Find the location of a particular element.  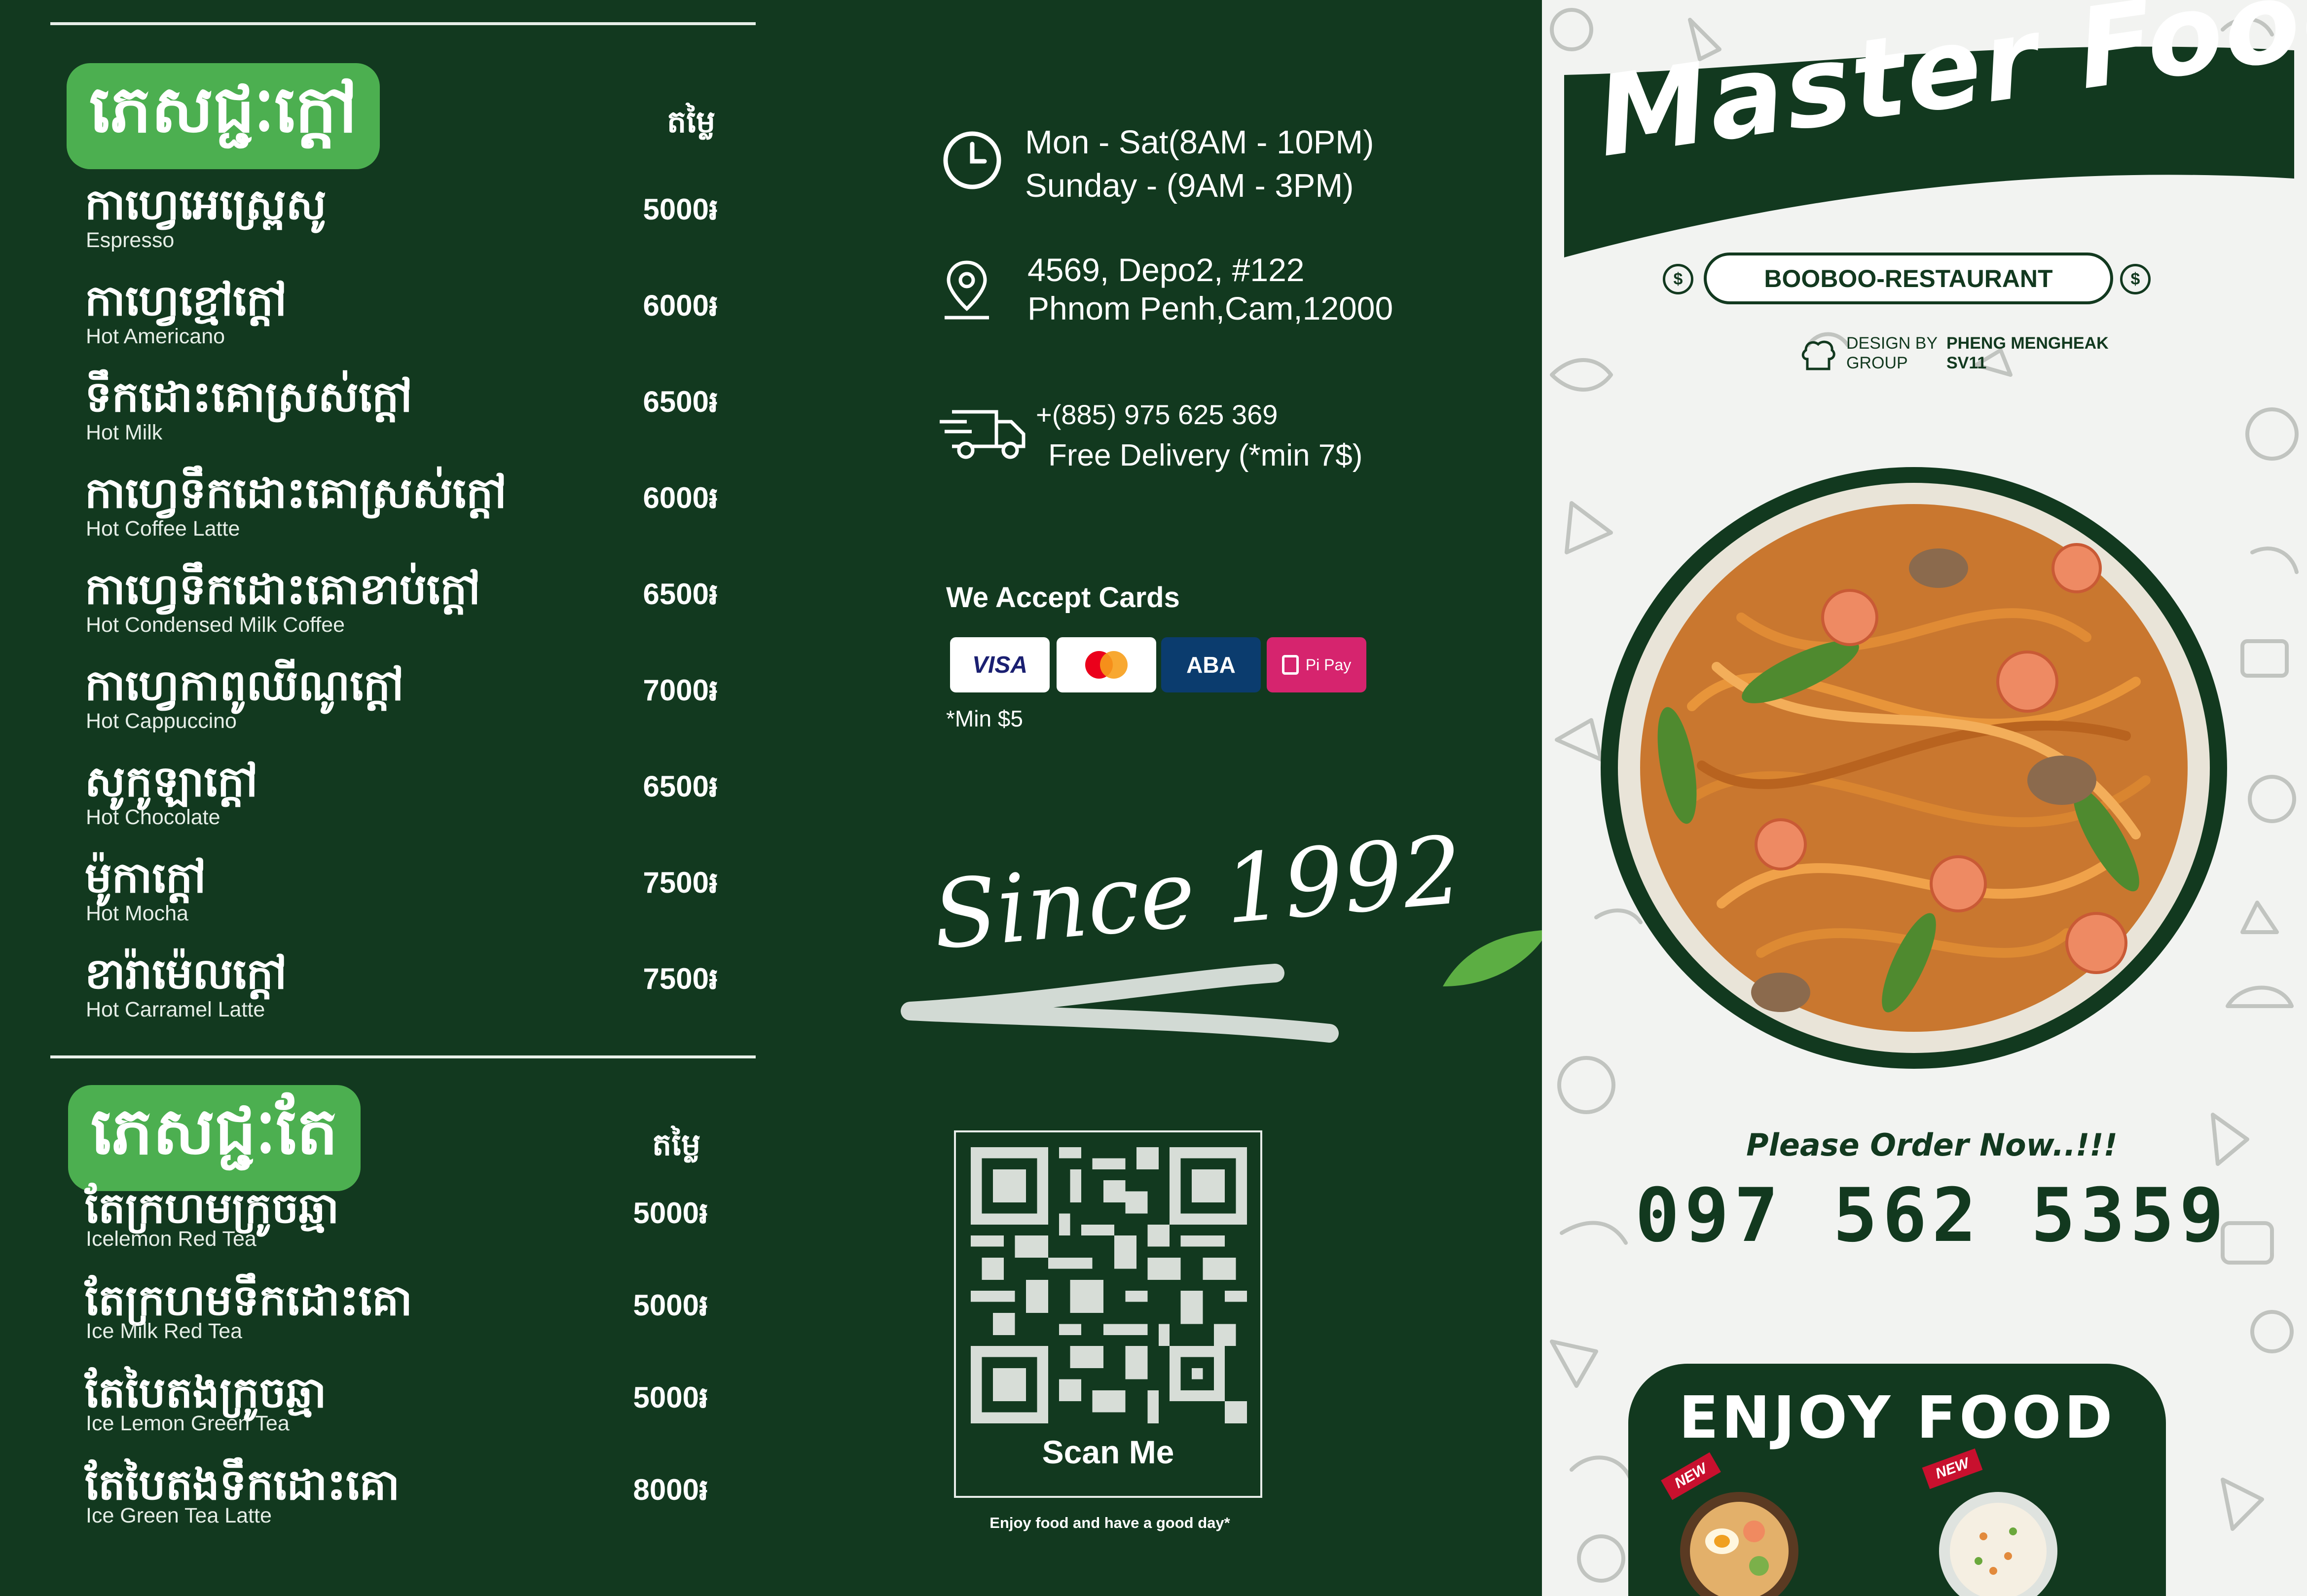

restaurant-name-badge: BOOBOO-RESTAURANT is located at coordinates (1908, 278).